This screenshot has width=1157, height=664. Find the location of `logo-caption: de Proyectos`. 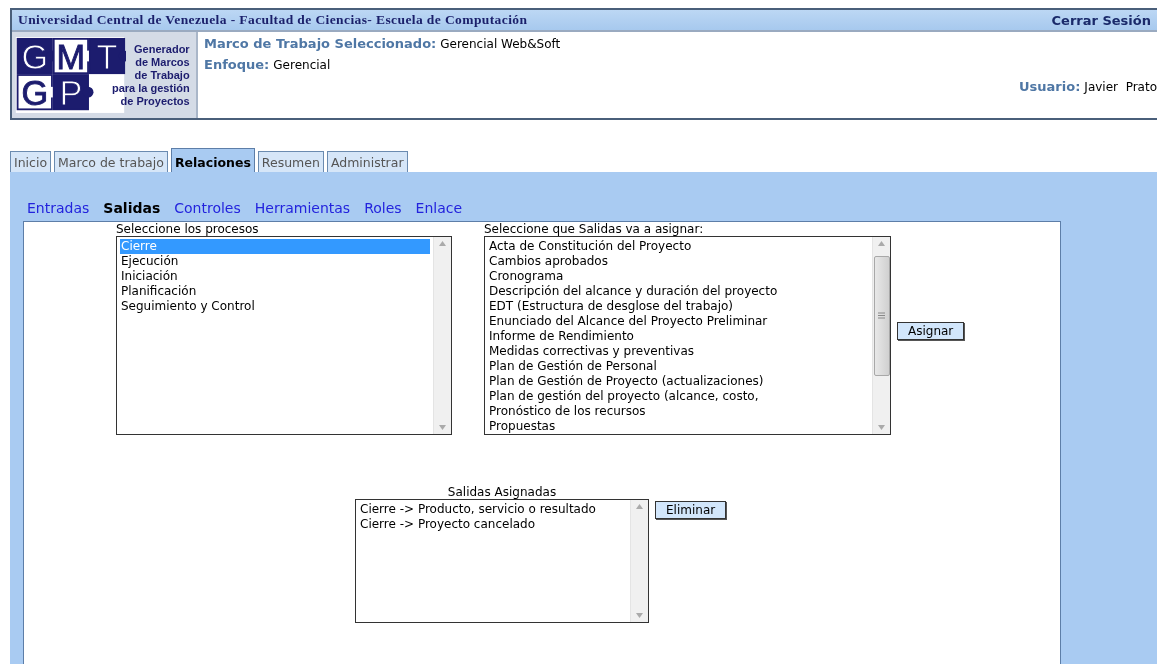

logo-caption: de Proyectos is located at coordinates (155, 101).